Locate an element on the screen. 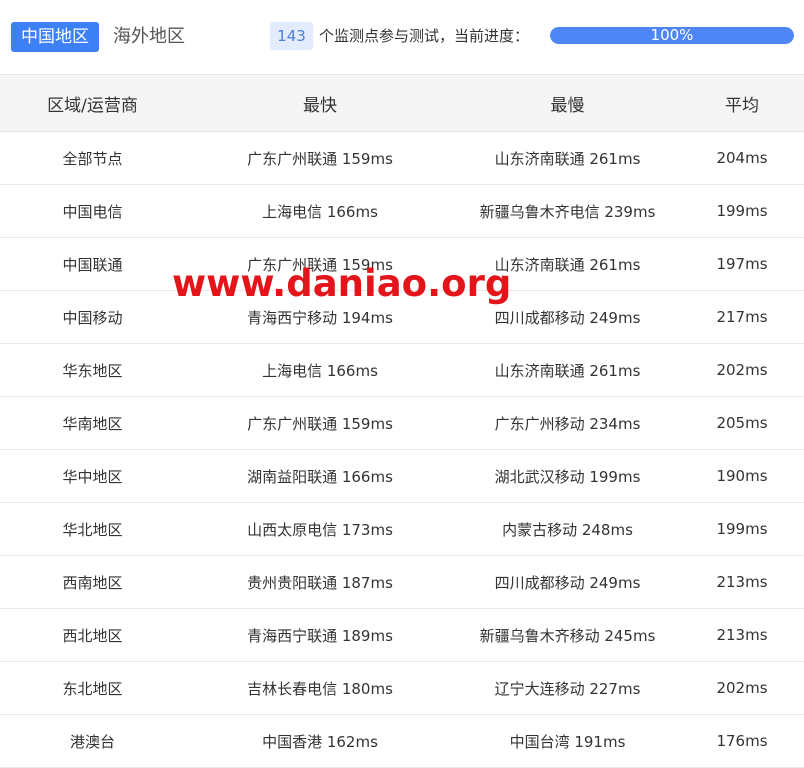  cell-region: 华北地区 is located at coordinates (92, 529).